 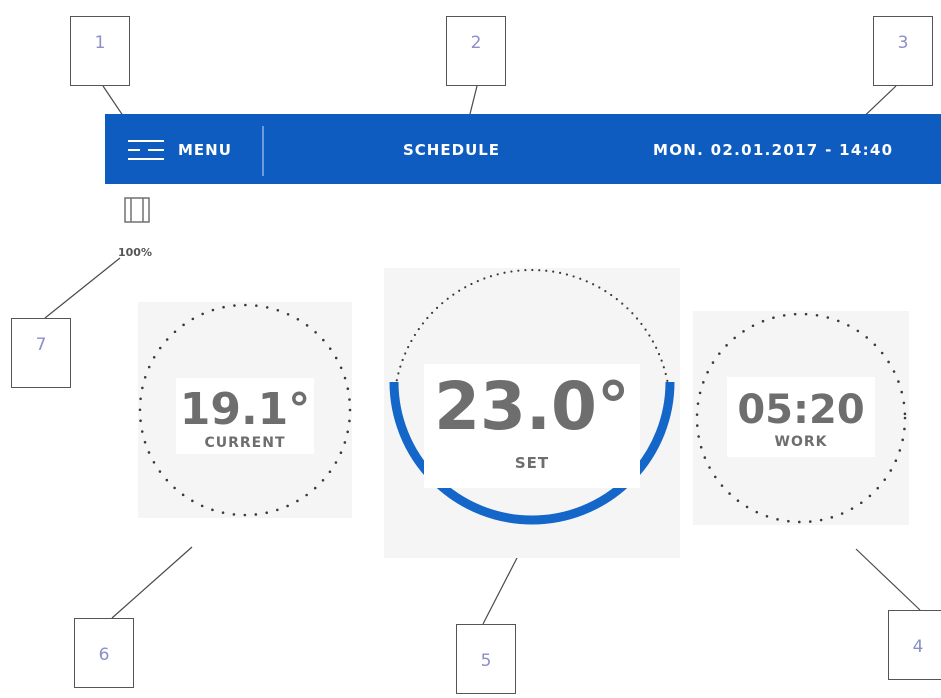 I want to click on callout-number: 4, so click(x=918, y=647).